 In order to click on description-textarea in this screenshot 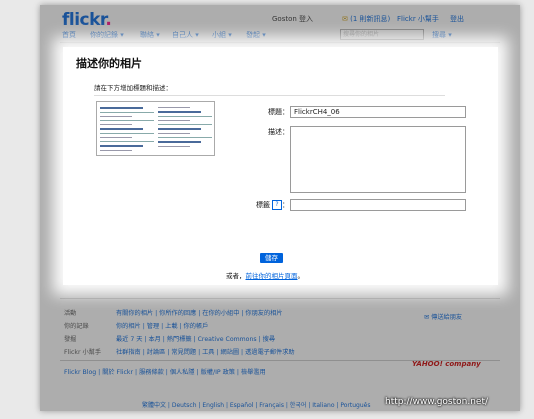, I will do `click(378, 159)`.